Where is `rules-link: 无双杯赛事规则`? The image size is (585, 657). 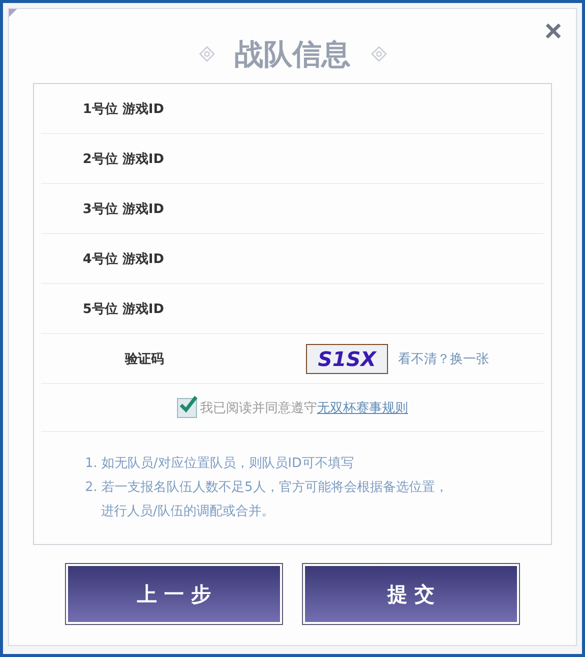
rules-link: 无双杯赛事规则 is located at coordinates (362, 407).